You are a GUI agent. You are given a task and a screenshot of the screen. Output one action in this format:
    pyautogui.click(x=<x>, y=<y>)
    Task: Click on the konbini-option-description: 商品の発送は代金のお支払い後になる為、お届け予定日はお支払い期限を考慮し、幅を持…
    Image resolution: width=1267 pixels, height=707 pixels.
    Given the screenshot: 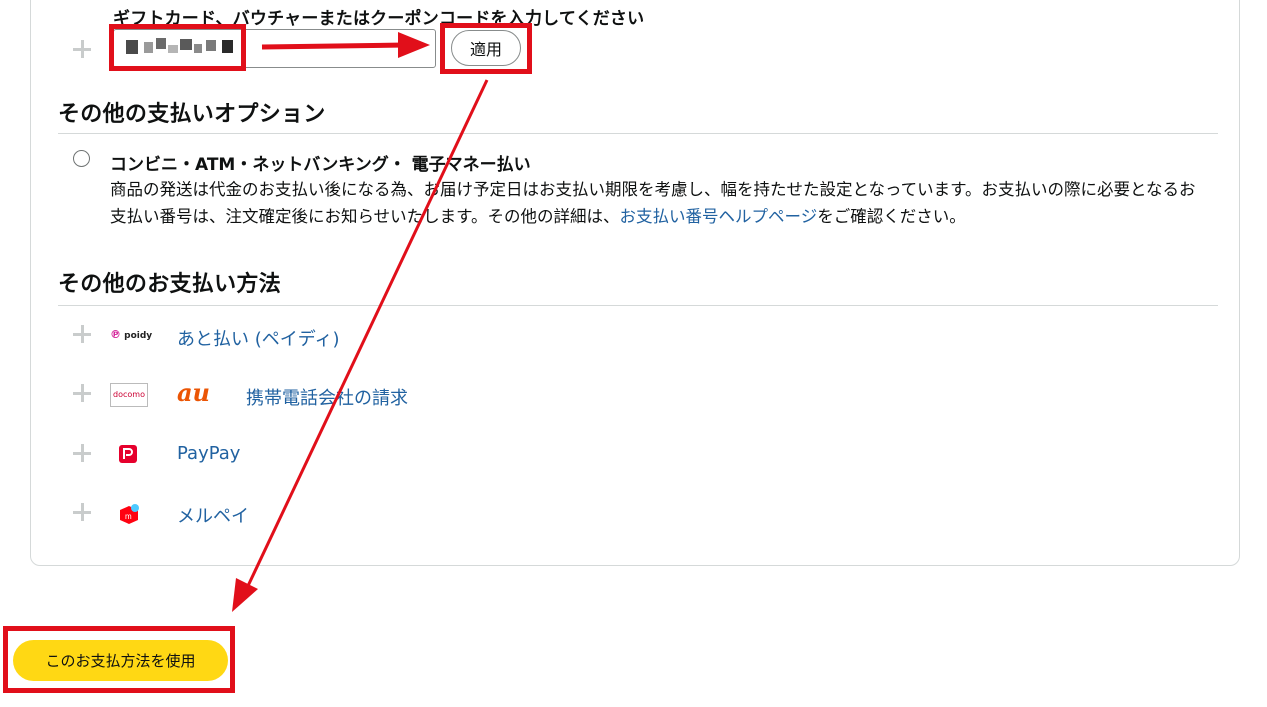 What is the action you would take?
    pyautogui.click(x=660, y=203)
    